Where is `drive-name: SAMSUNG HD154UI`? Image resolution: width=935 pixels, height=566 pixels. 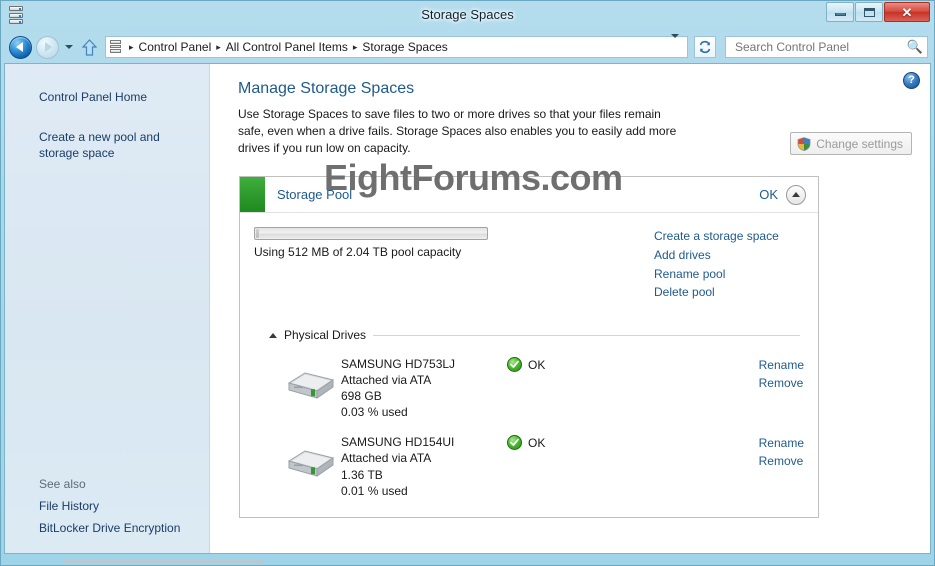 drive-name: SAMSUNG HD154UI is located at coordinates (398, 442).